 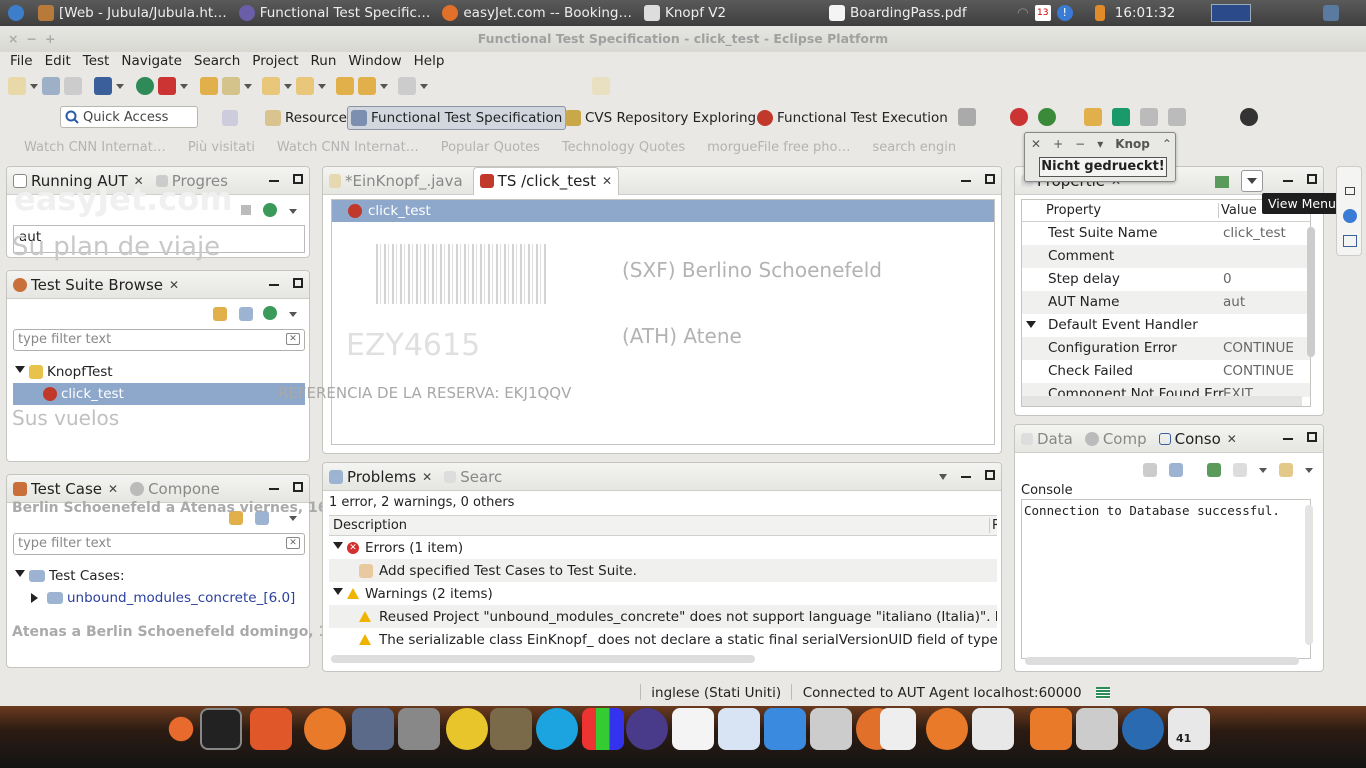 I want to click on teapot-icon, so click(x=467, y=729).